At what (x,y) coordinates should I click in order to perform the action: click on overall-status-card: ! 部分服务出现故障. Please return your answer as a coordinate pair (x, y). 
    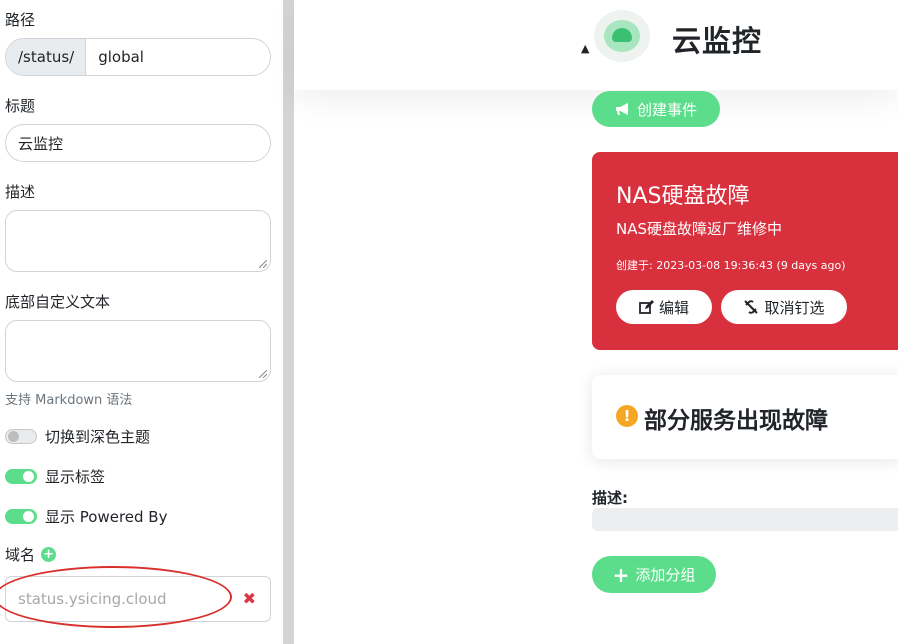
    Looking at the image, I should click on (745, 417).